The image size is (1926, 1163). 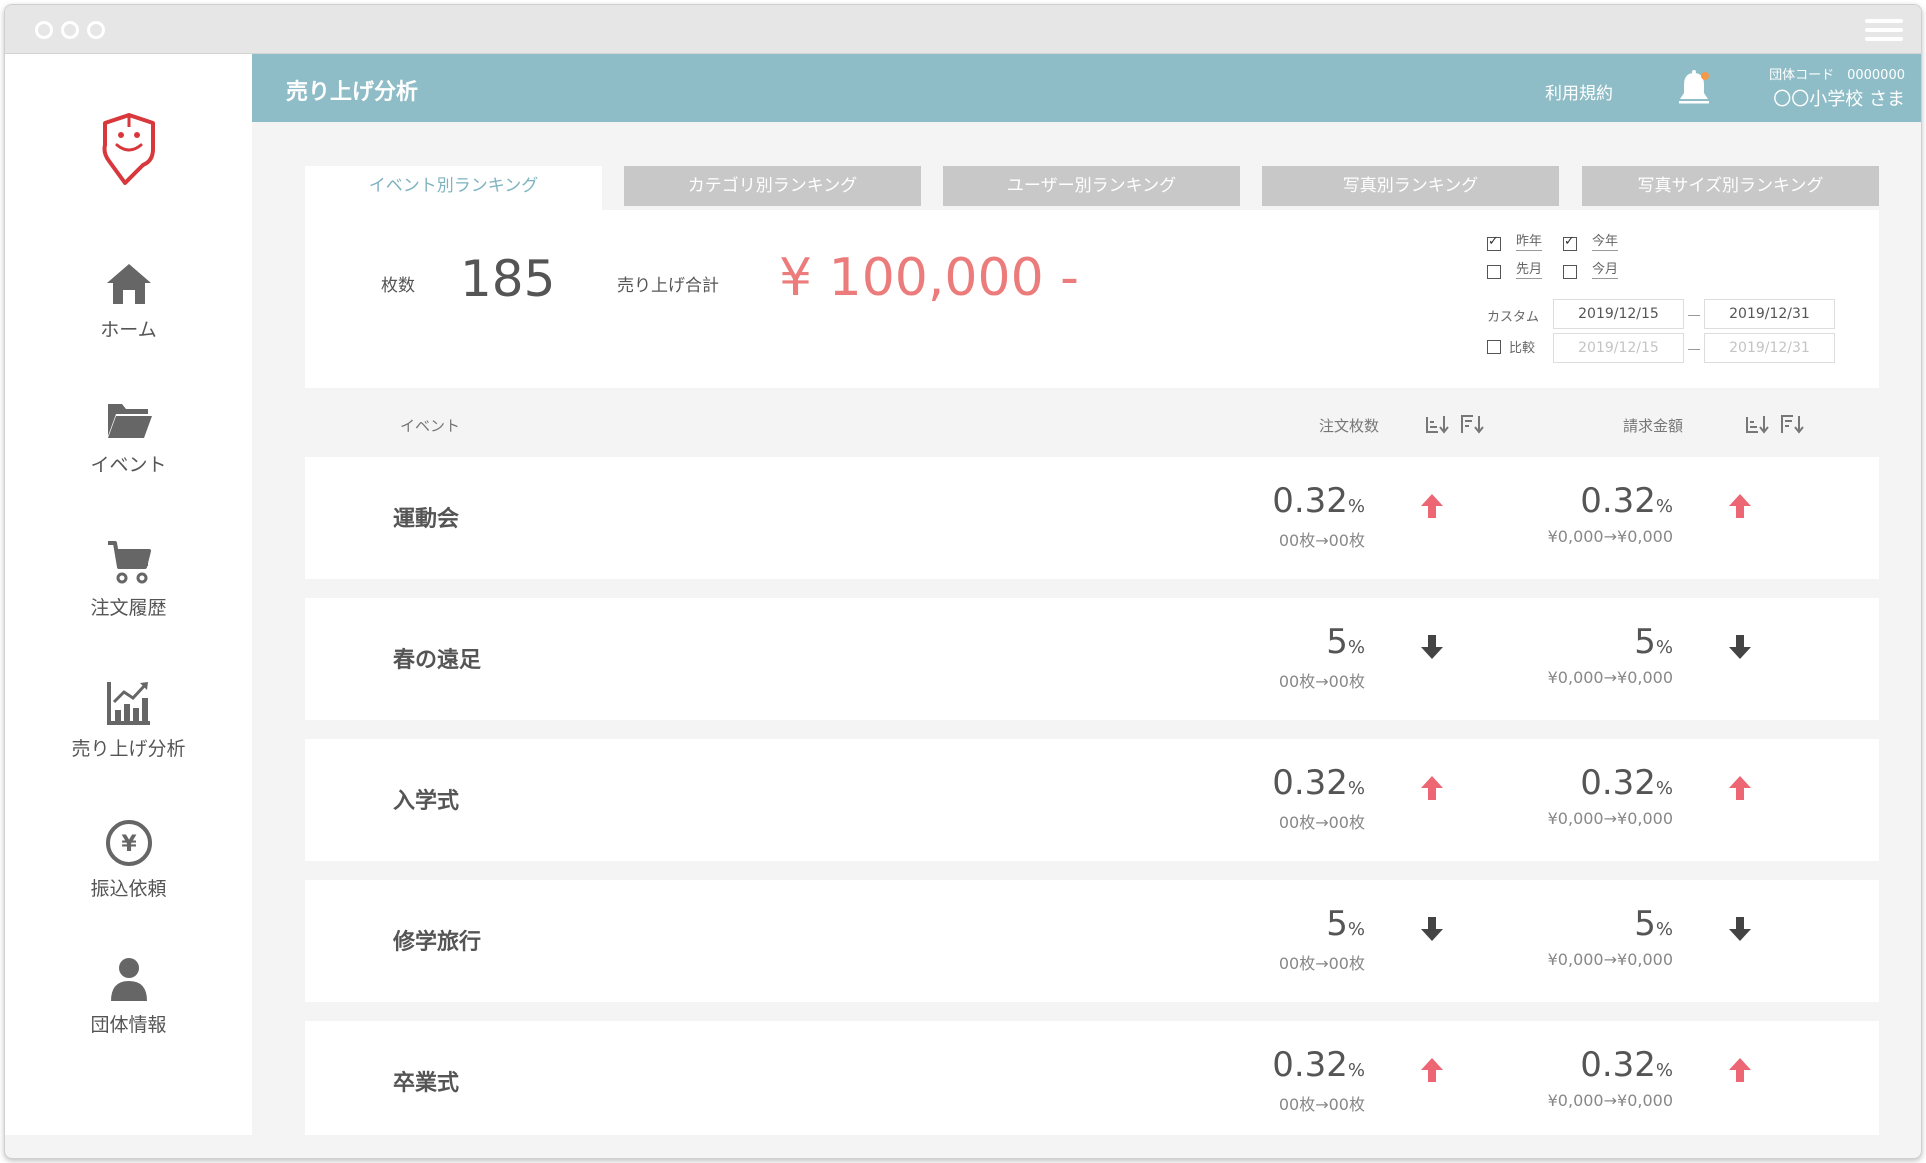 I want to click on column-header-amount: 請求金額, so click(x=1653, y=426).